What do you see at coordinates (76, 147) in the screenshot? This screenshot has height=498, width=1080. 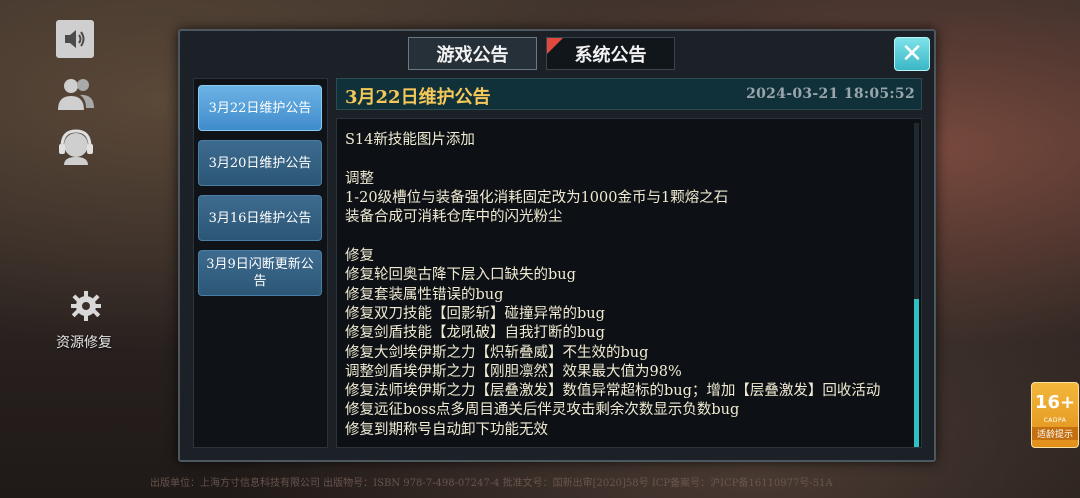 I see `customer-service-icon` at bounding box center [76, 147].